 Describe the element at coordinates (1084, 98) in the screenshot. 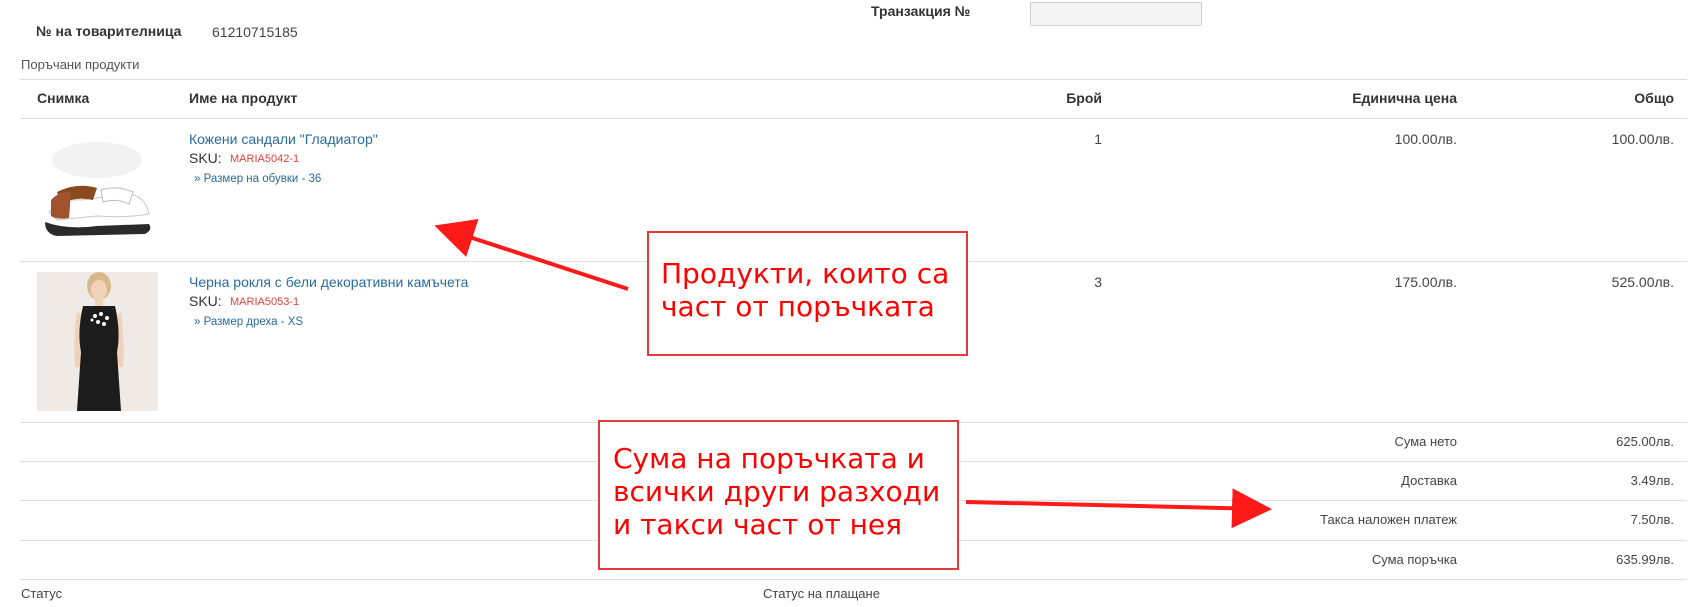

I see `col-header-qty: Брой` at that location.